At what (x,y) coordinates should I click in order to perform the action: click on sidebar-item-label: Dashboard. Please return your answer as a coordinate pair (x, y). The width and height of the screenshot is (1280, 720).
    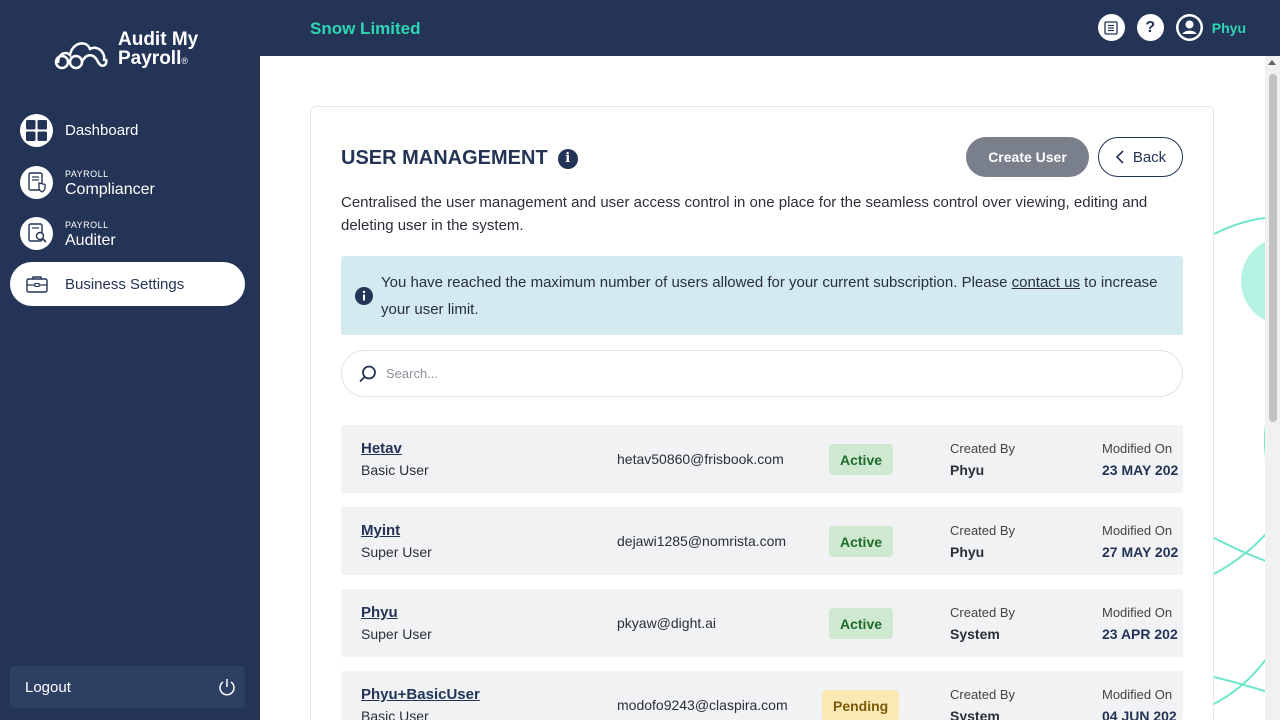
    Looking at the image, I should click on (102, 130).